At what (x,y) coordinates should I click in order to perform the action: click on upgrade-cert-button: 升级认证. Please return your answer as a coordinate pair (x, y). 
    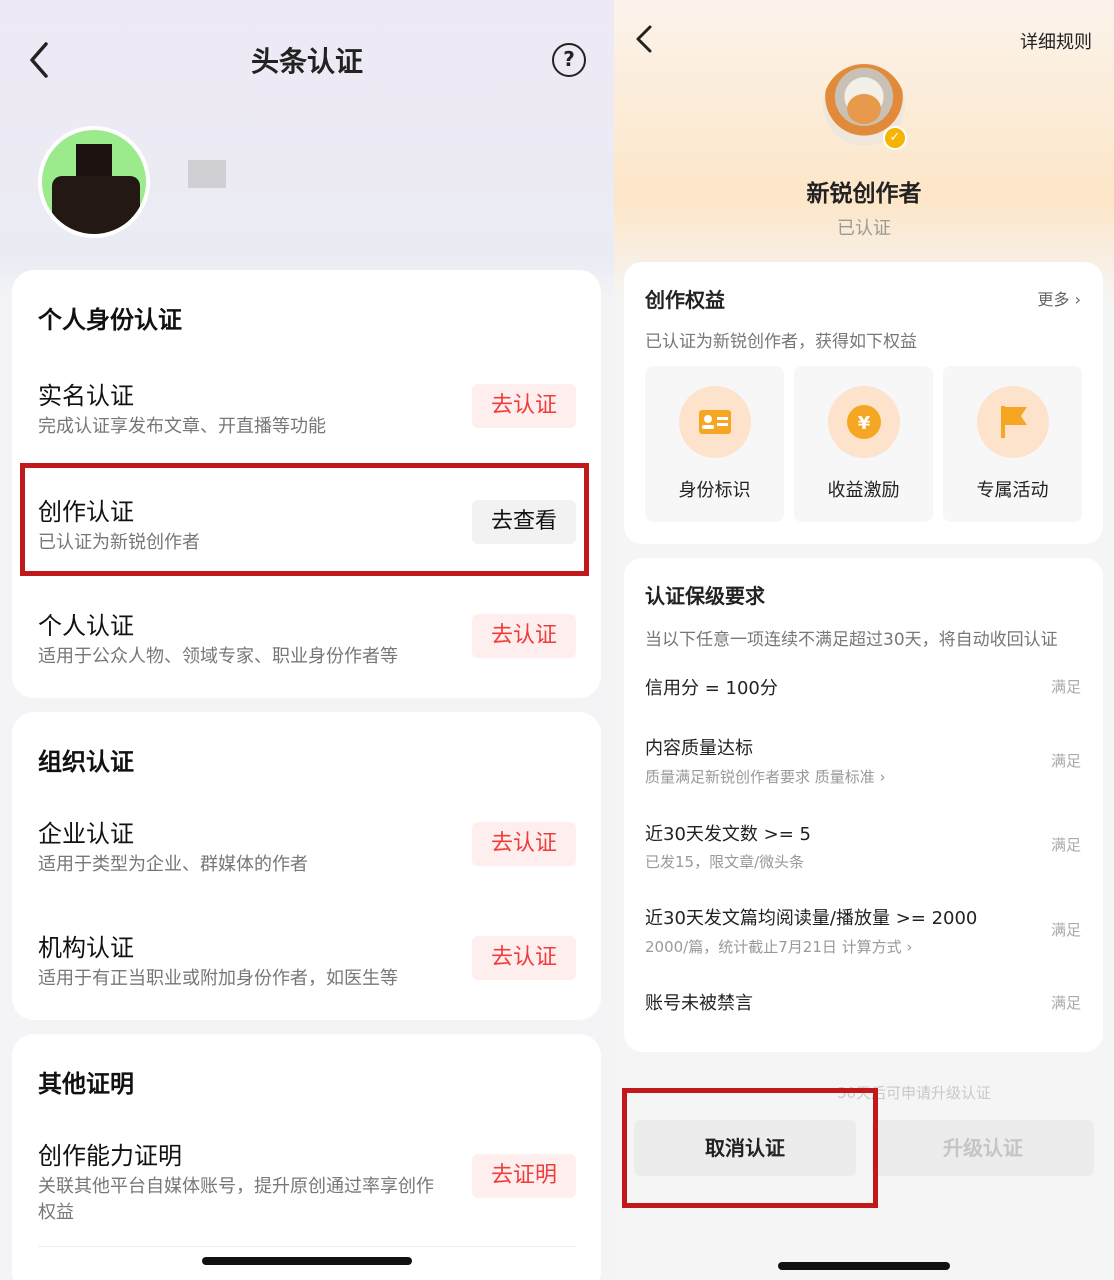
    Looking at the image, I should click on (983, 1148).